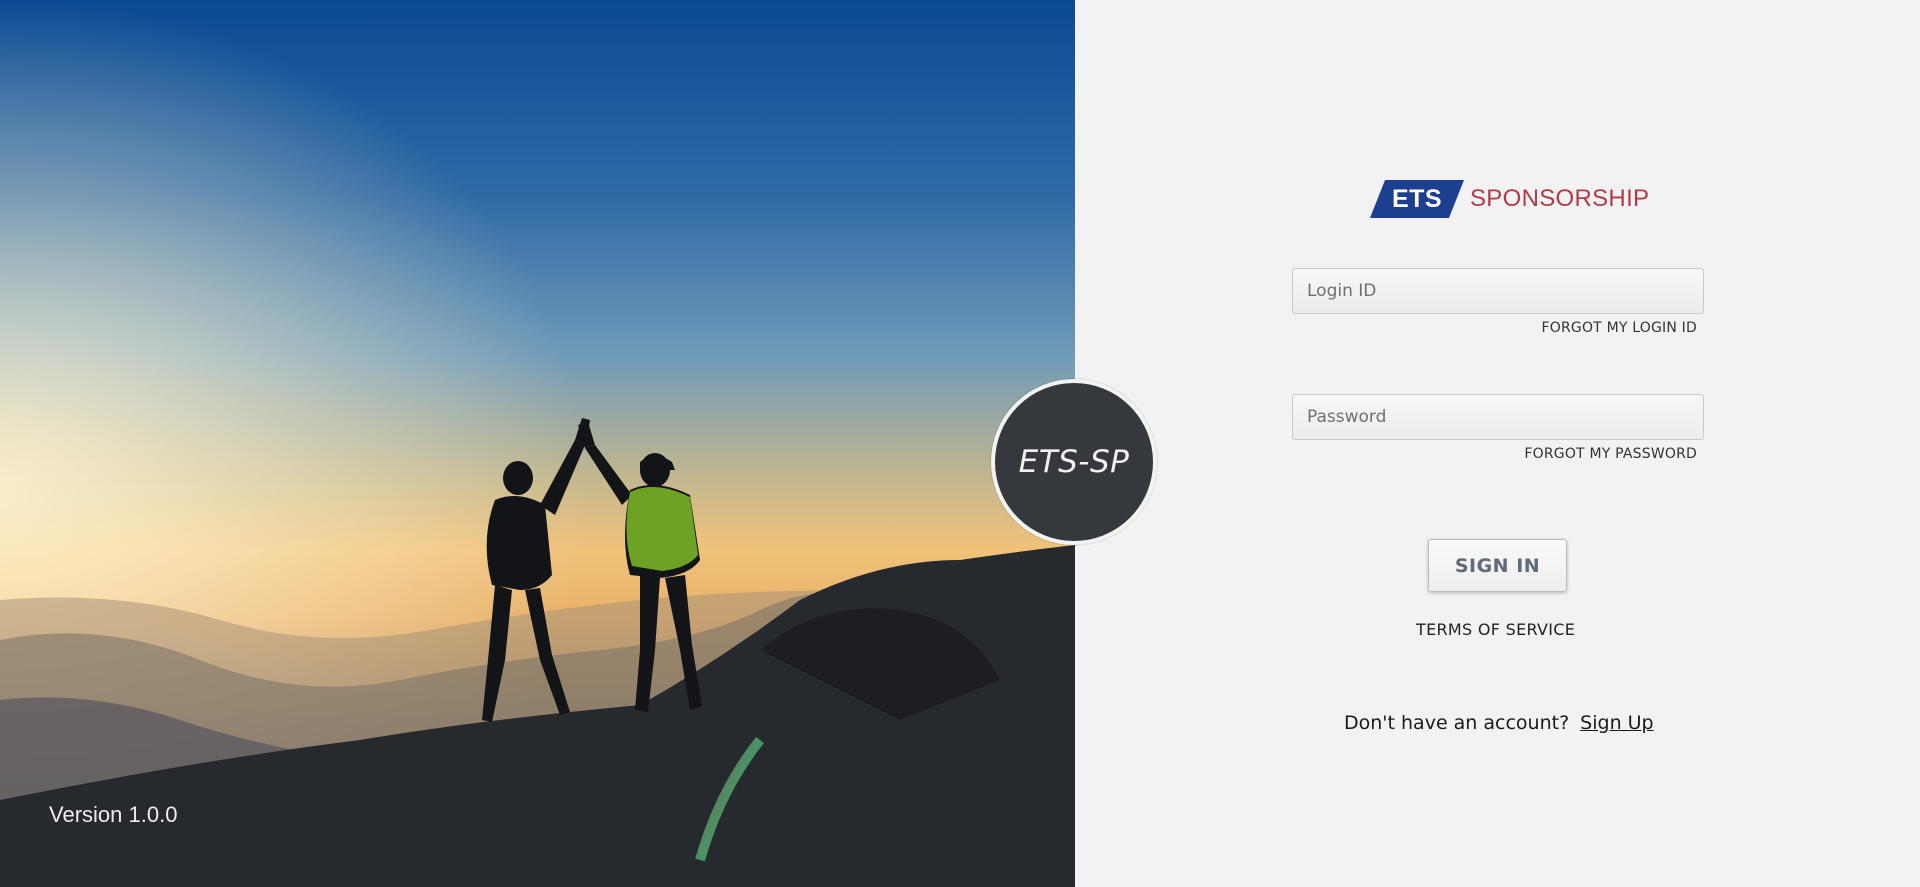  I want to click on logo-mark-text: ETS, so click(1417, 198).